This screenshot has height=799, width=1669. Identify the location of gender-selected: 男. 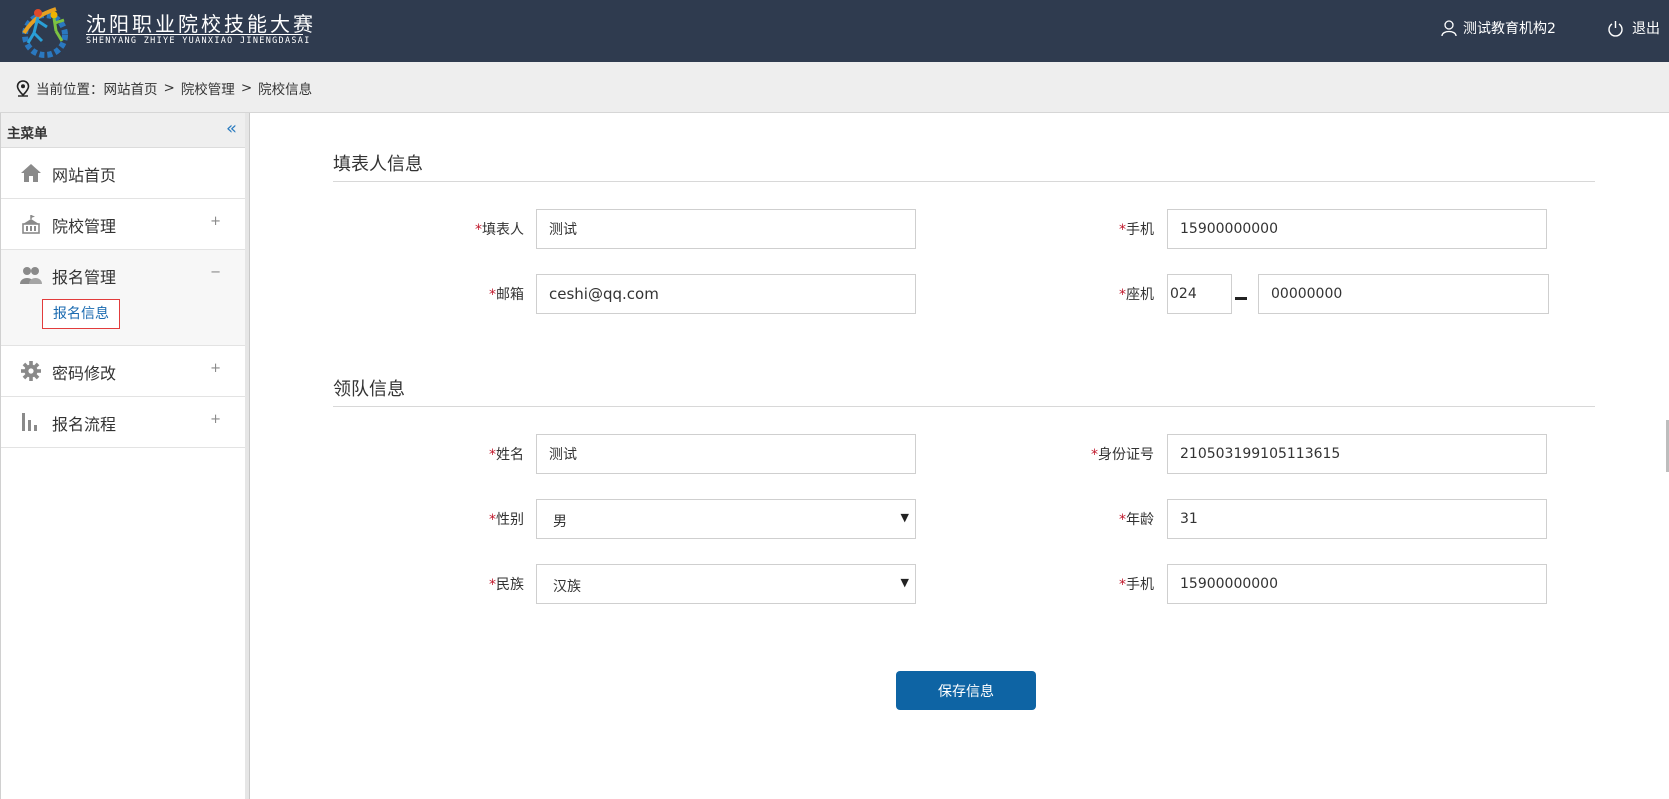
(560, 522).